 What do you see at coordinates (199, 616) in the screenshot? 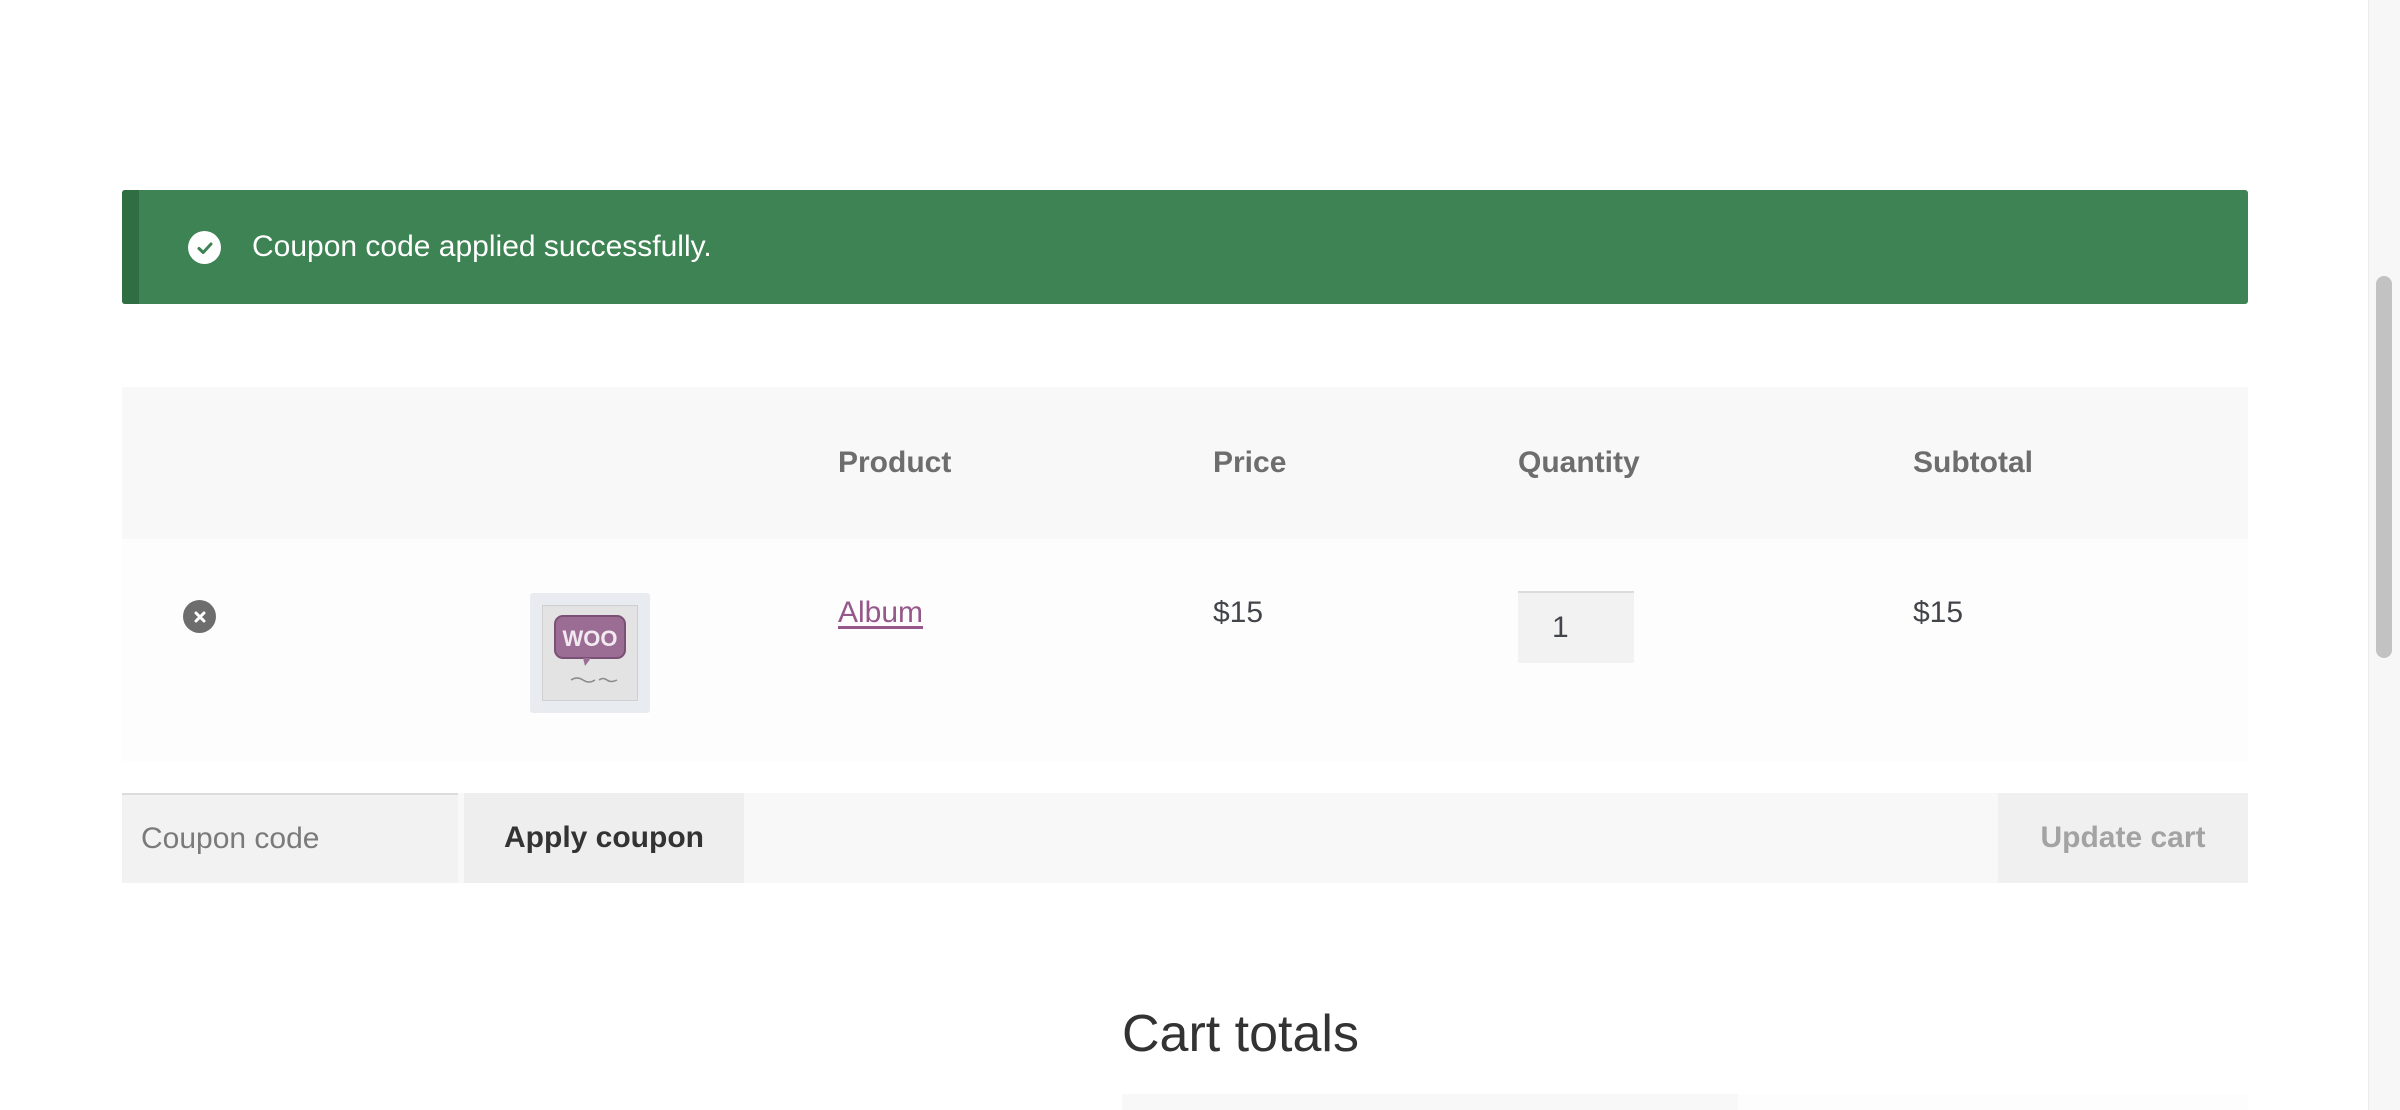
I see `remove-item-icon` at bounding box center [199, 616].